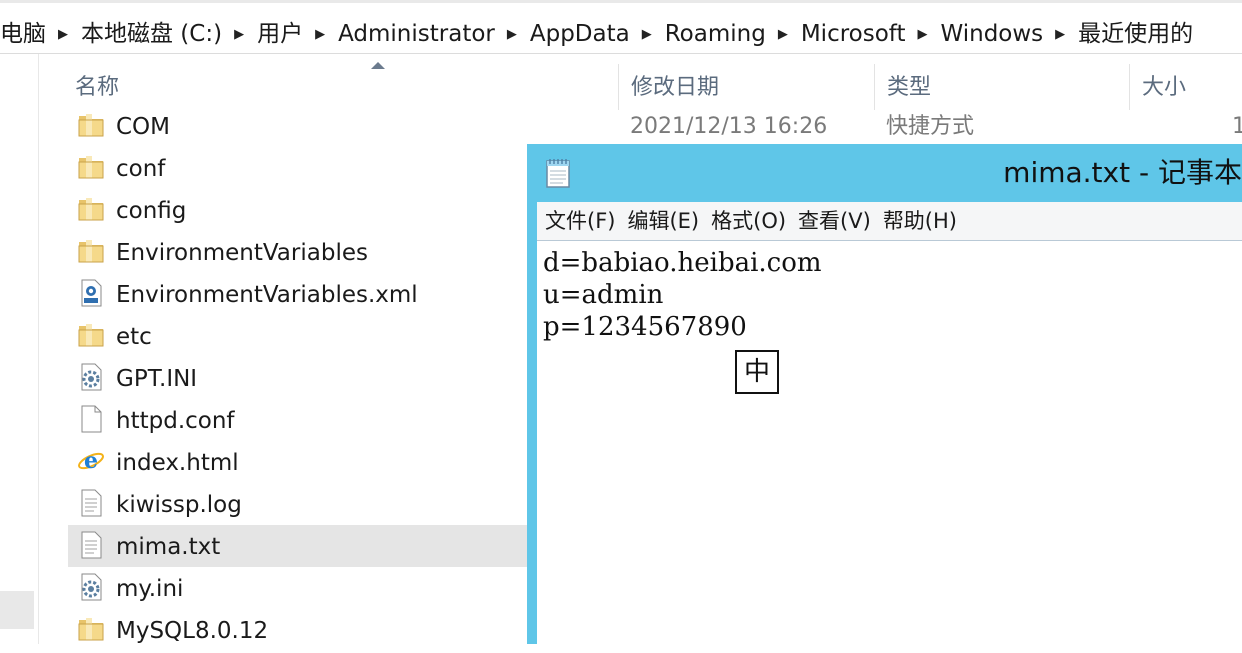  Describe the element at coordinates (682, 295) in the screenshot. I see `notepad-content: d=babiao.heibai.com u=admin p=1234567890` at that location.